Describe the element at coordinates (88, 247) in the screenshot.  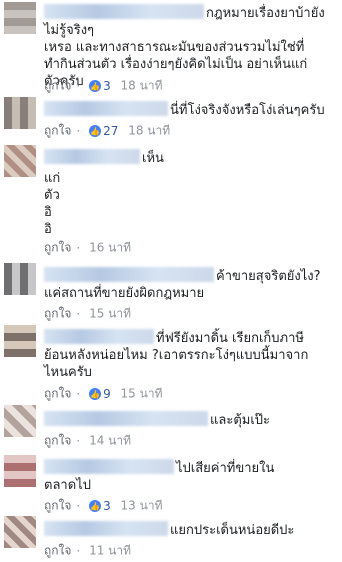
I see `comment-actions: ถูกใจ · 16 นาที` at that location.